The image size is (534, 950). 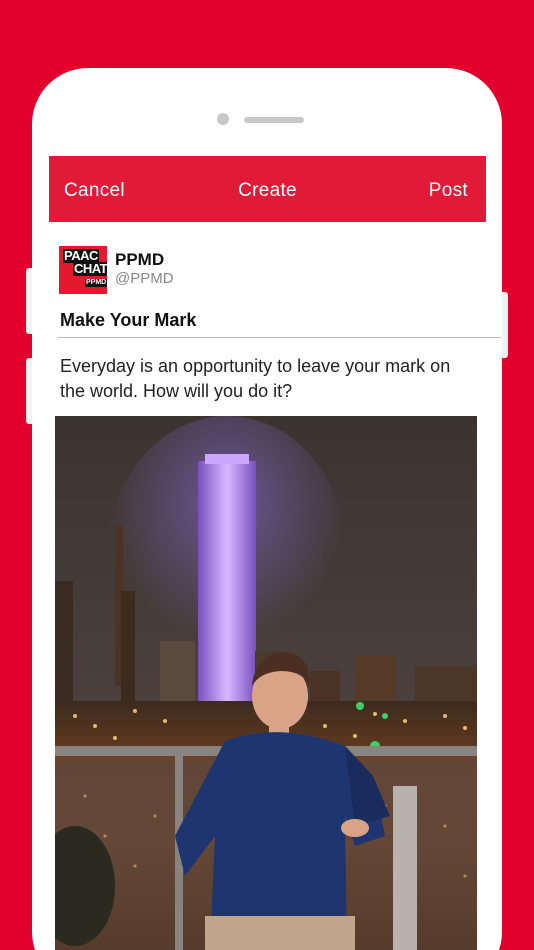 I want to click on phone-speaker, so click(x=274, y=120).